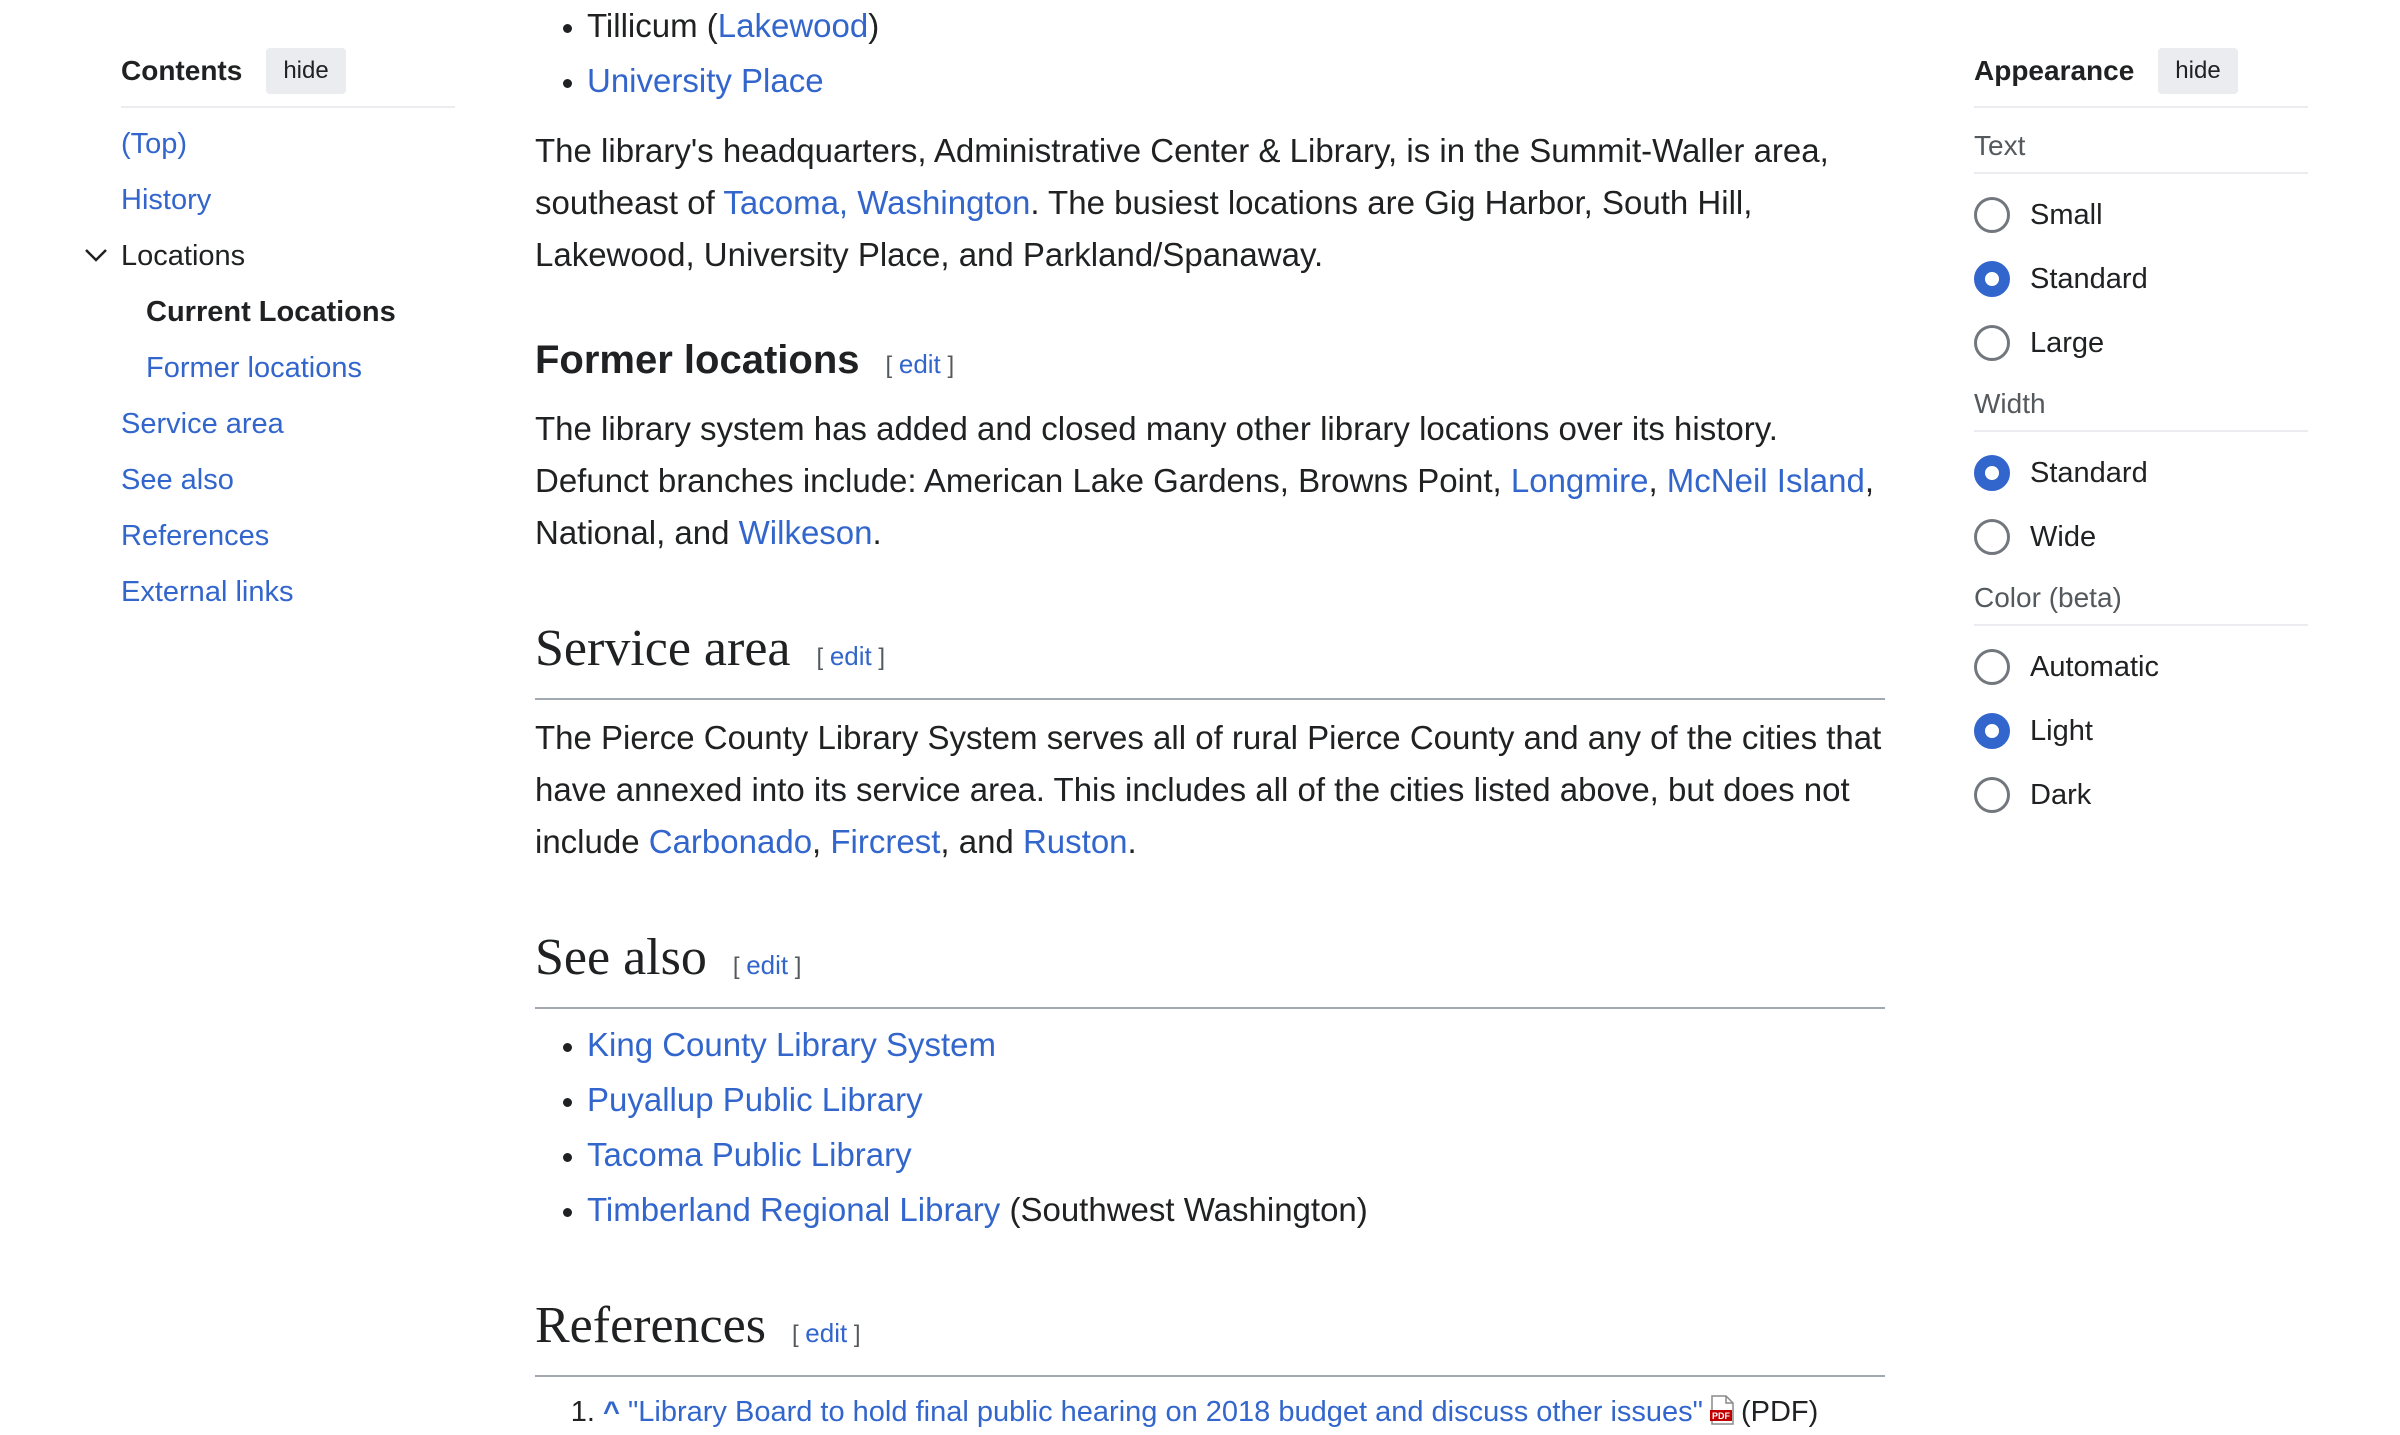 This screenshot has height=1435, width=2400. I want to click on appearance-title: Appearance, so click(2054, 70).